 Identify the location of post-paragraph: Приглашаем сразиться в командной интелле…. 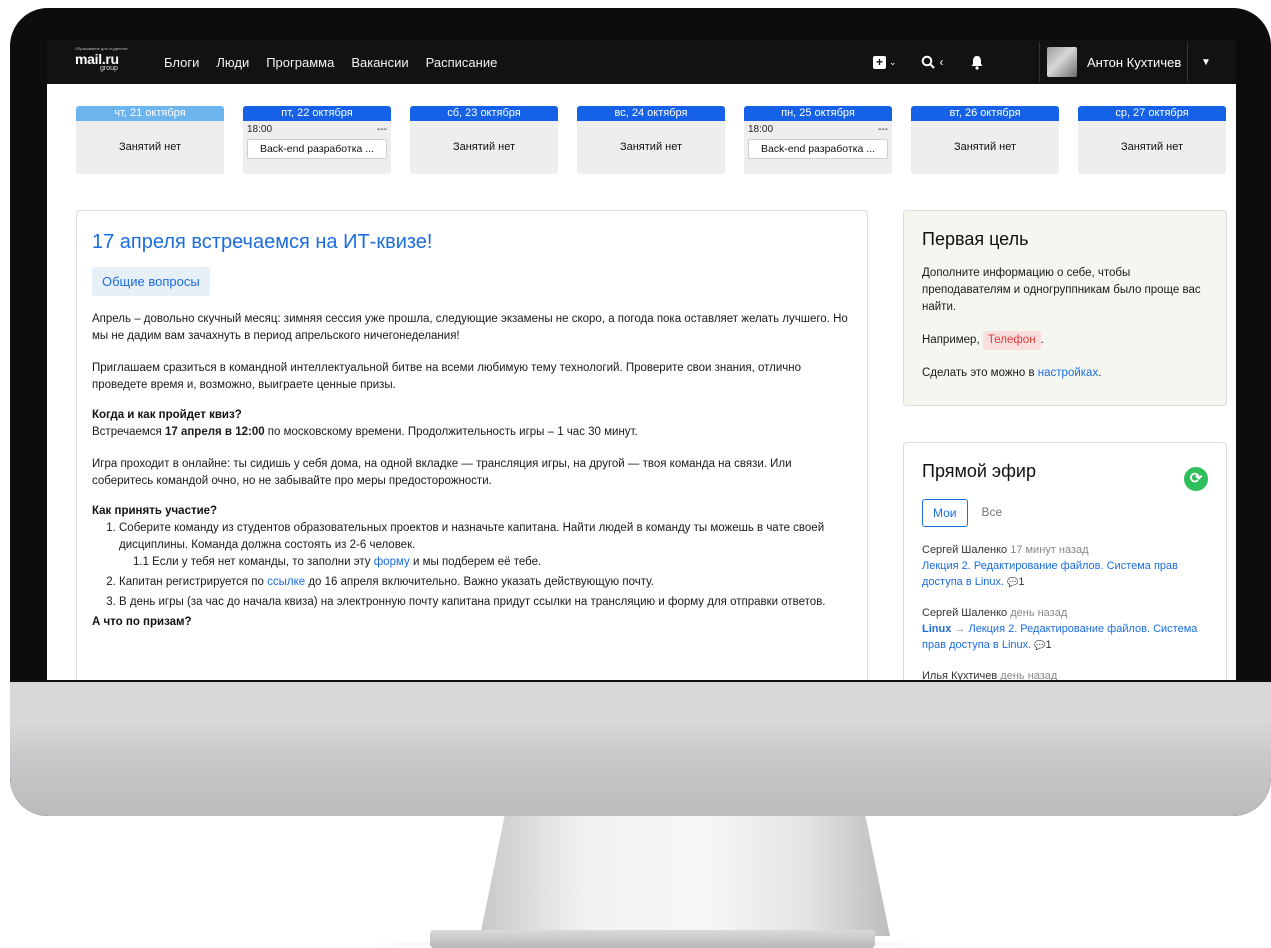
(447, 376).